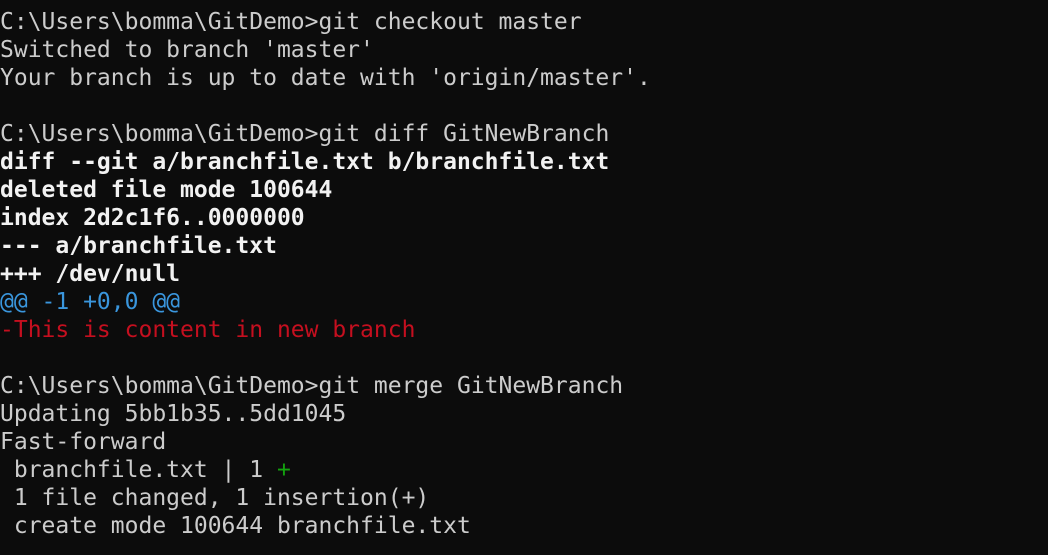  What do you see at coordinates (524, 470) in the screenshot?
I see `diffstat-line: branchfile.txt | 1 +` at bounding box center [524, 470].